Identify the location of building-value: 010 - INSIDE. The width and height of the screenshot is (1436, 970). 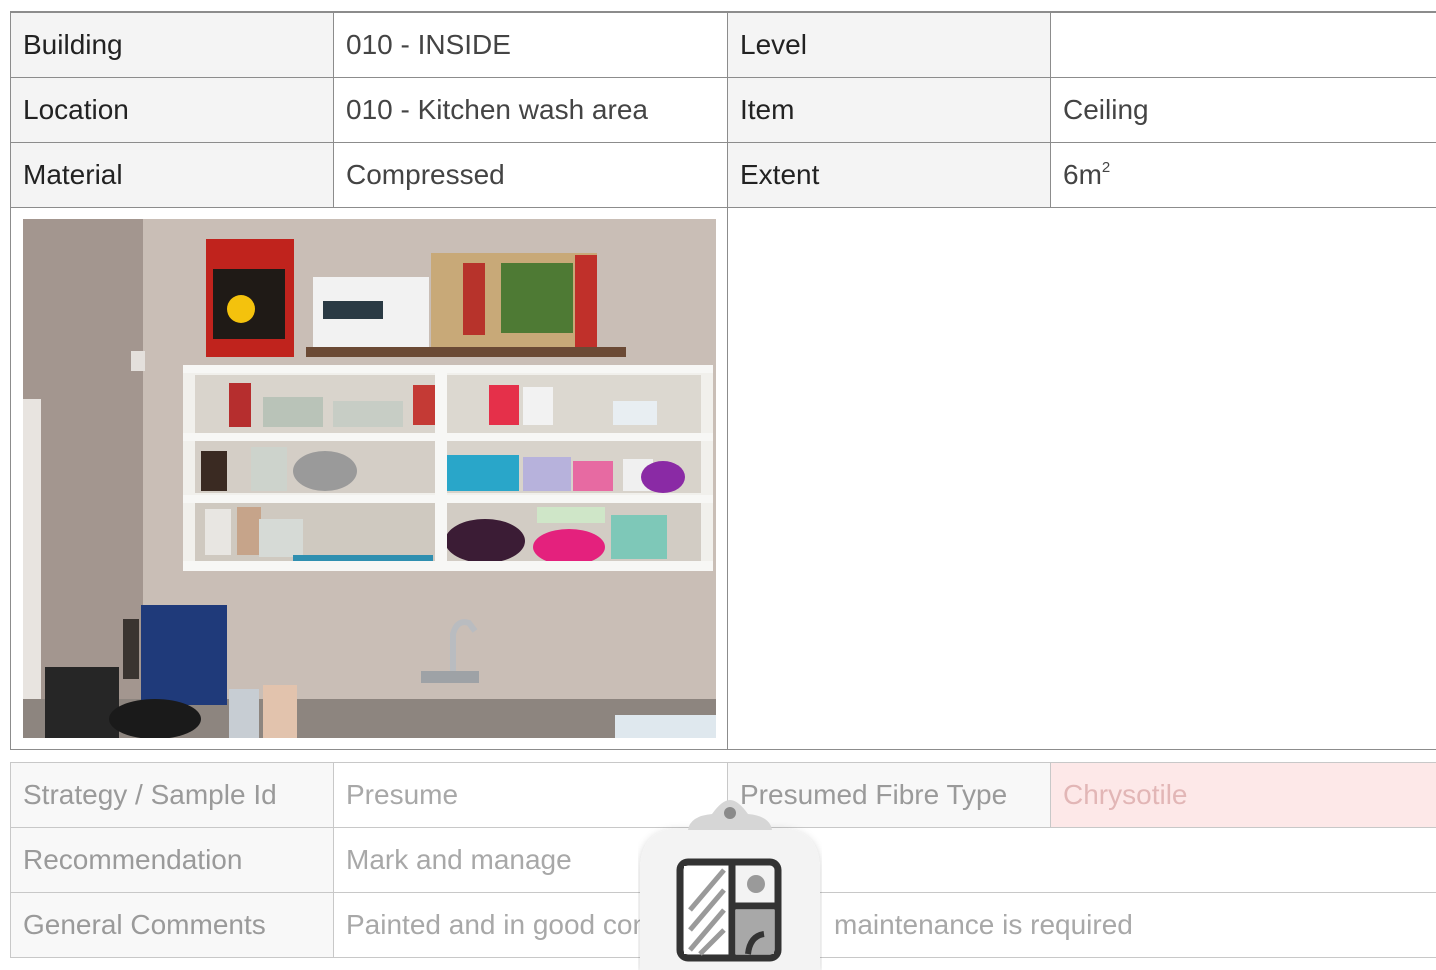
(531, 45).